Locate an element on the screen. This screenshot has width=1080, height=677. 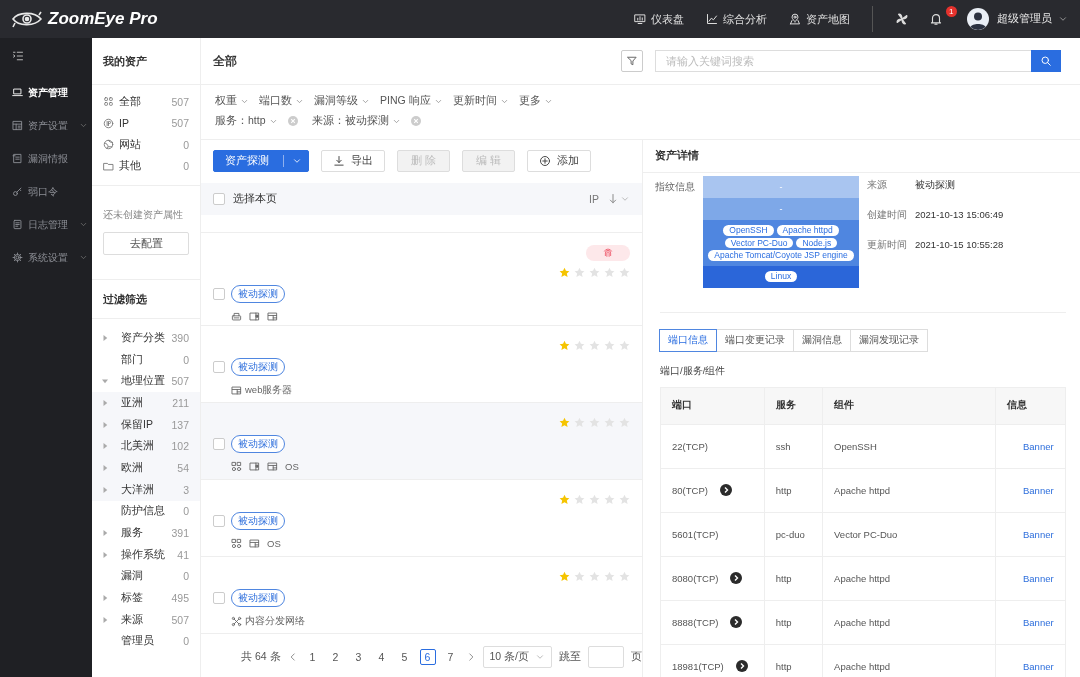
category-label: 全部 is located at coordinates (130, 101).